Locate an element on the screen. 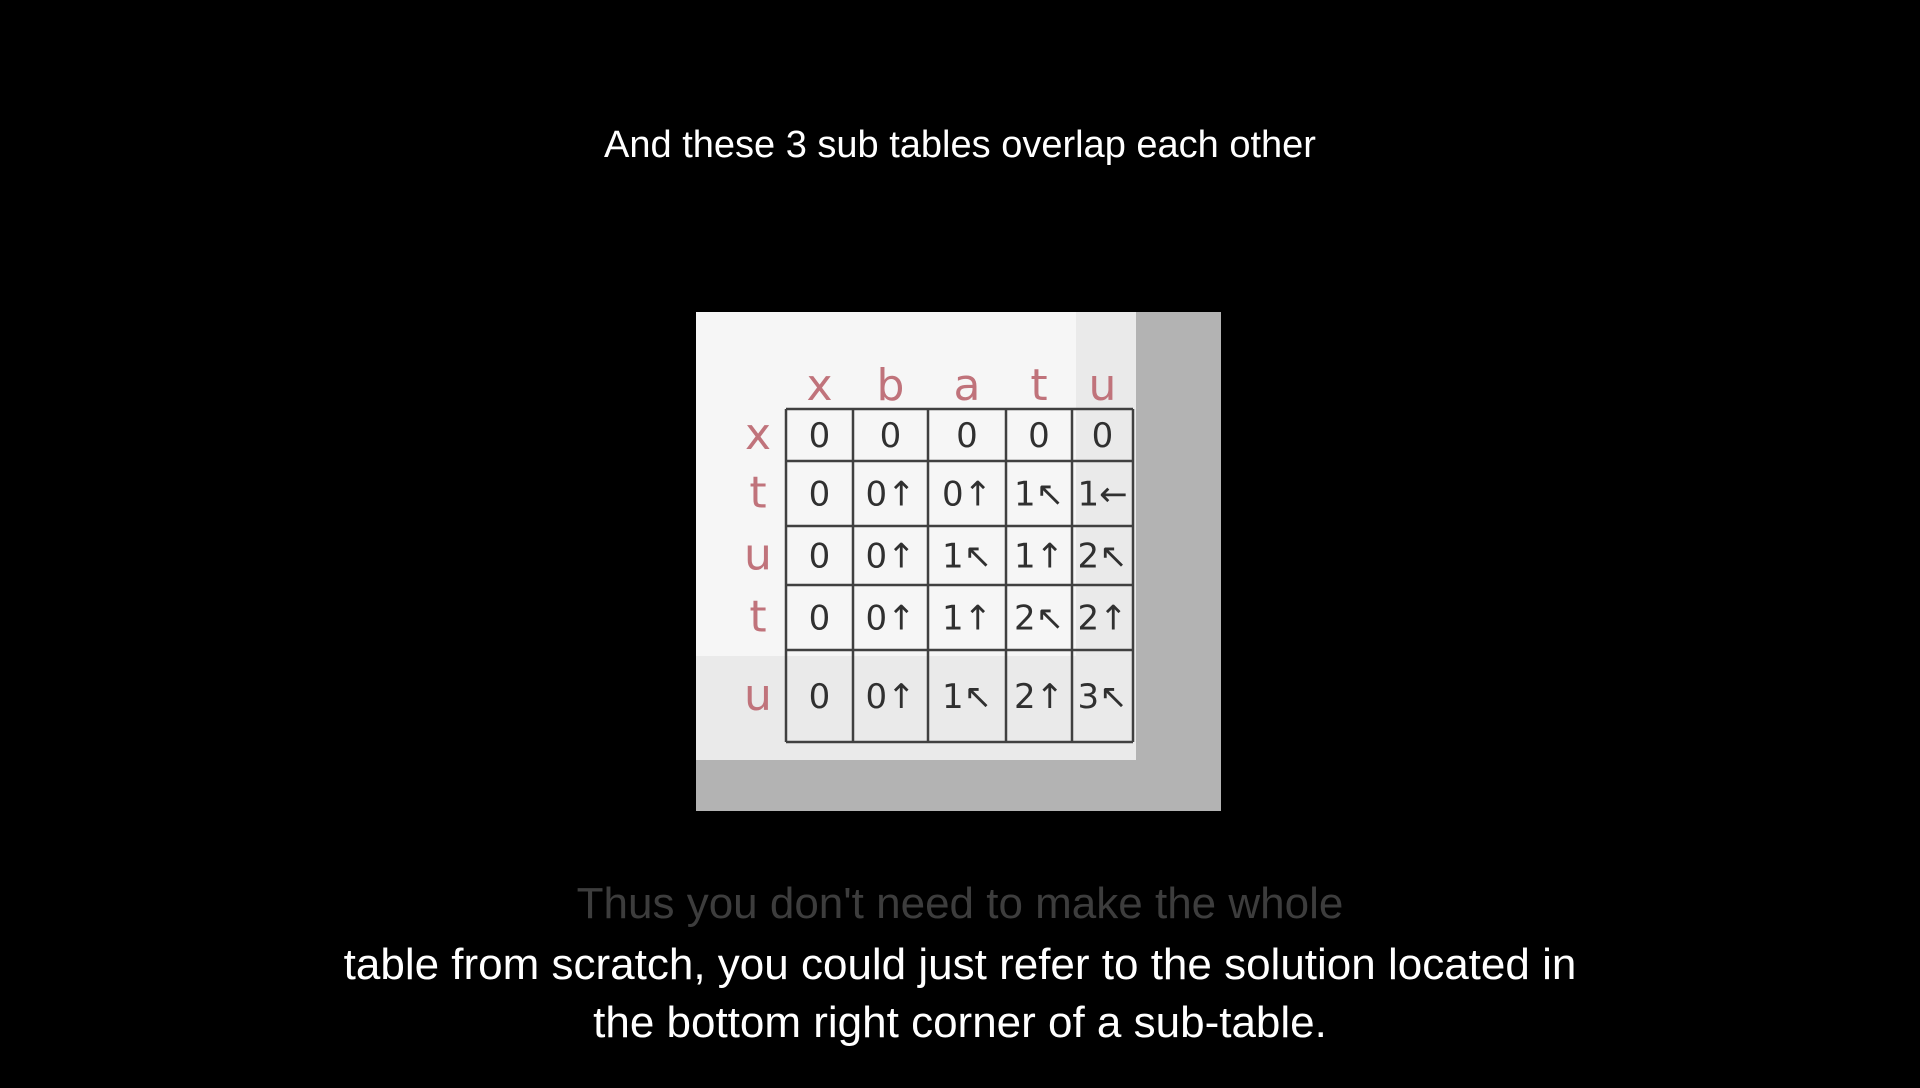  column-header: u is located at coordinates (1103, 385).